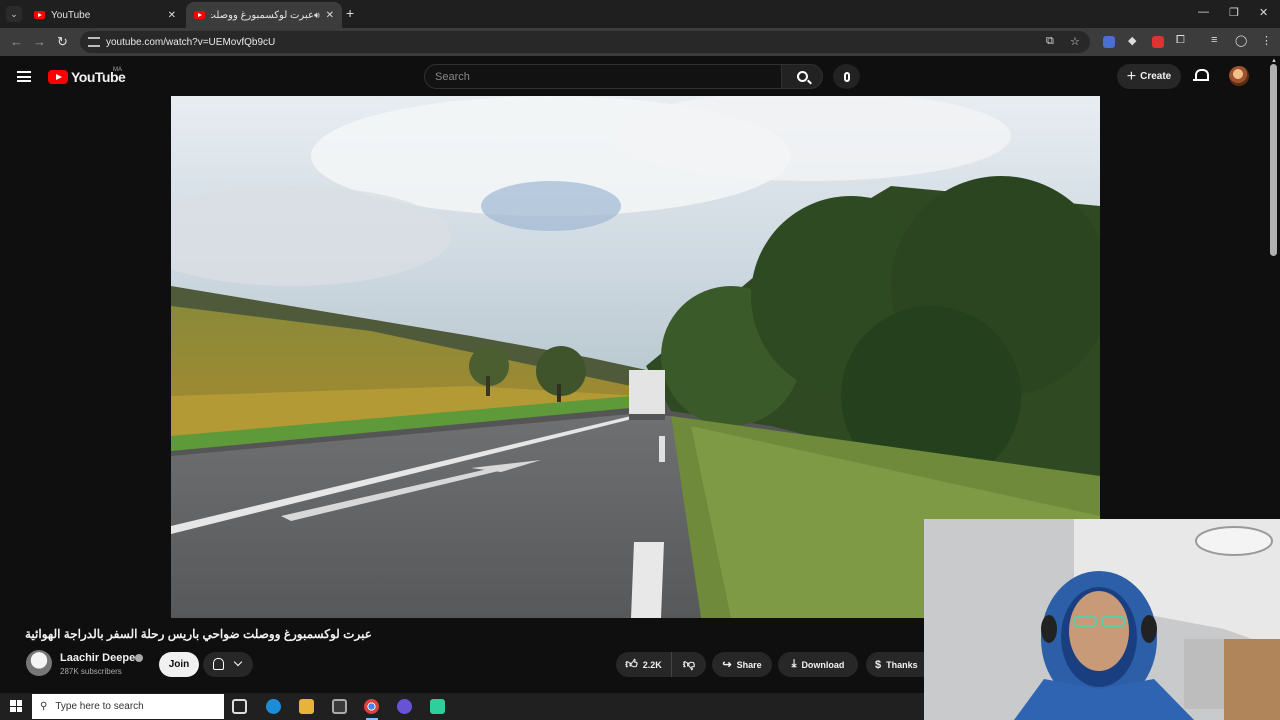 The image size is (1280, 720). Describe the element at coordinates (58, 77) in the screenshot. I see `youtube-play-icon` at that location.